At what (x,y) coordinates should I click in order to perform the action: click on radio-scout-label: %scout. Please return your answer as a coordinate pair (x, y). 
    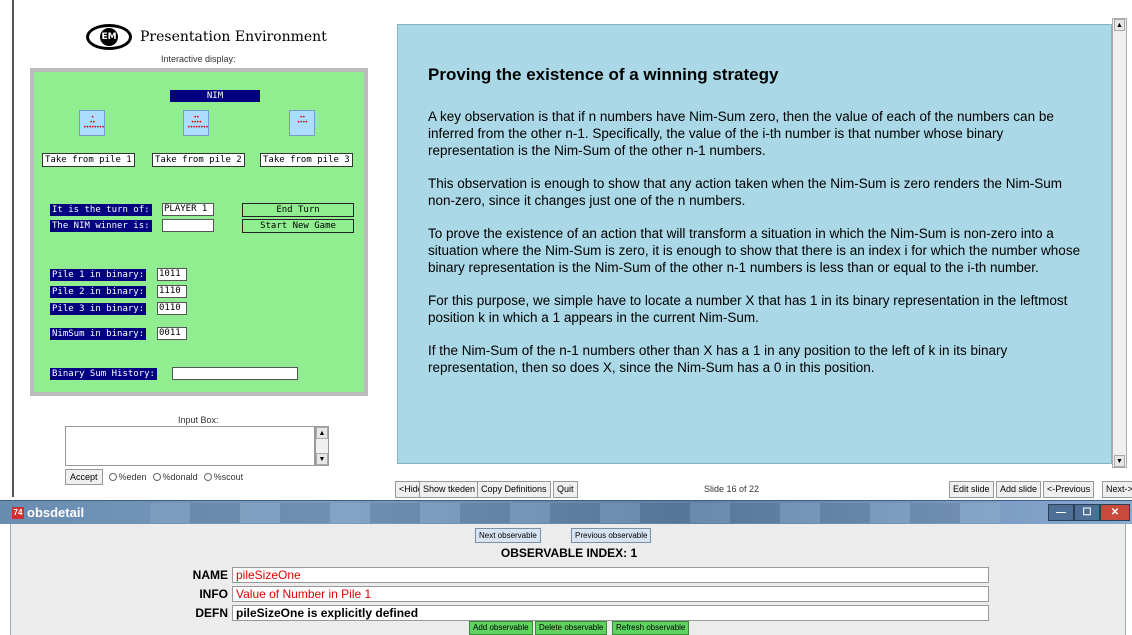
    Looking at the image, I should click on (228, 477).